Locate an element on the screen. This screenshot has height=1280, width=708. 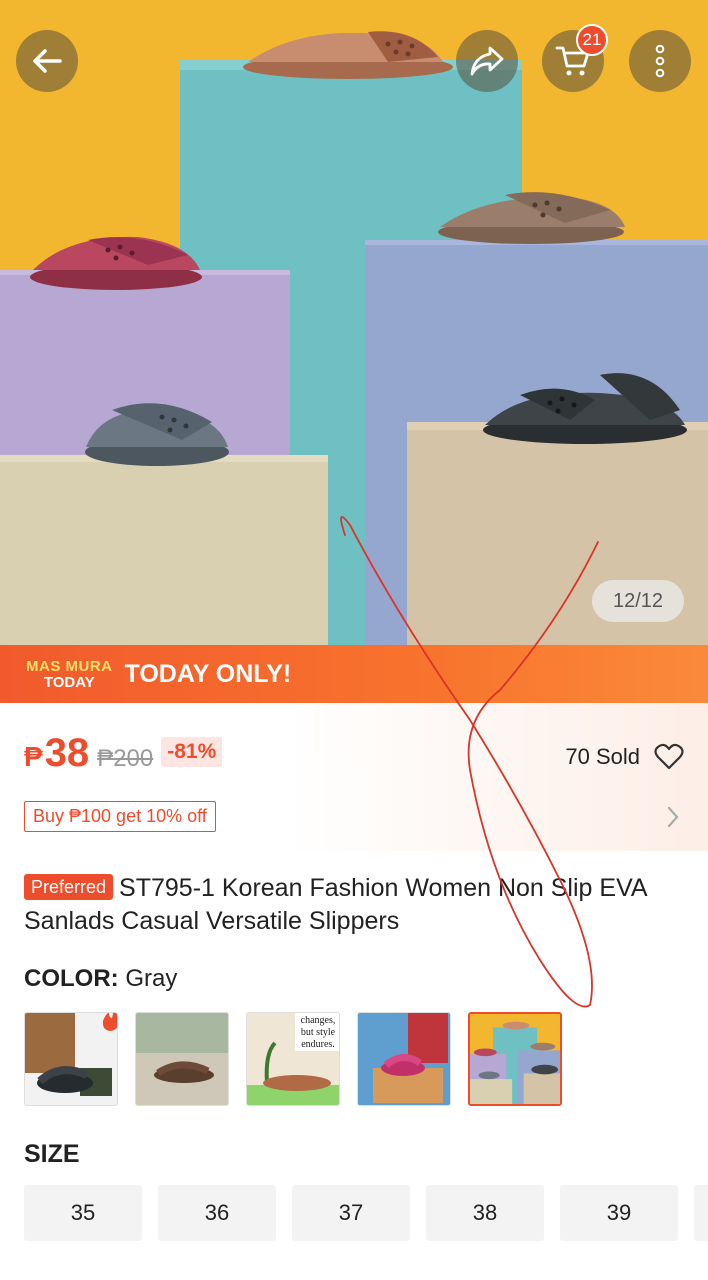
size-option-37: 37 is located at coordinates (351, 1213).